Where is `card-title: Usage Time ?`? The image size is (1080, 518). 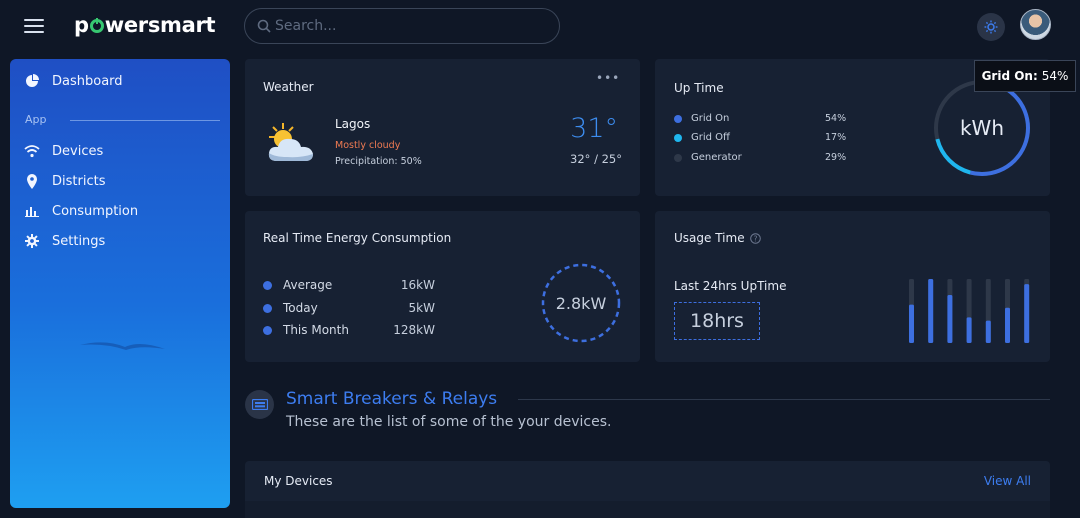
card-title: Usage Time ? is located at coordinates (717, 238).